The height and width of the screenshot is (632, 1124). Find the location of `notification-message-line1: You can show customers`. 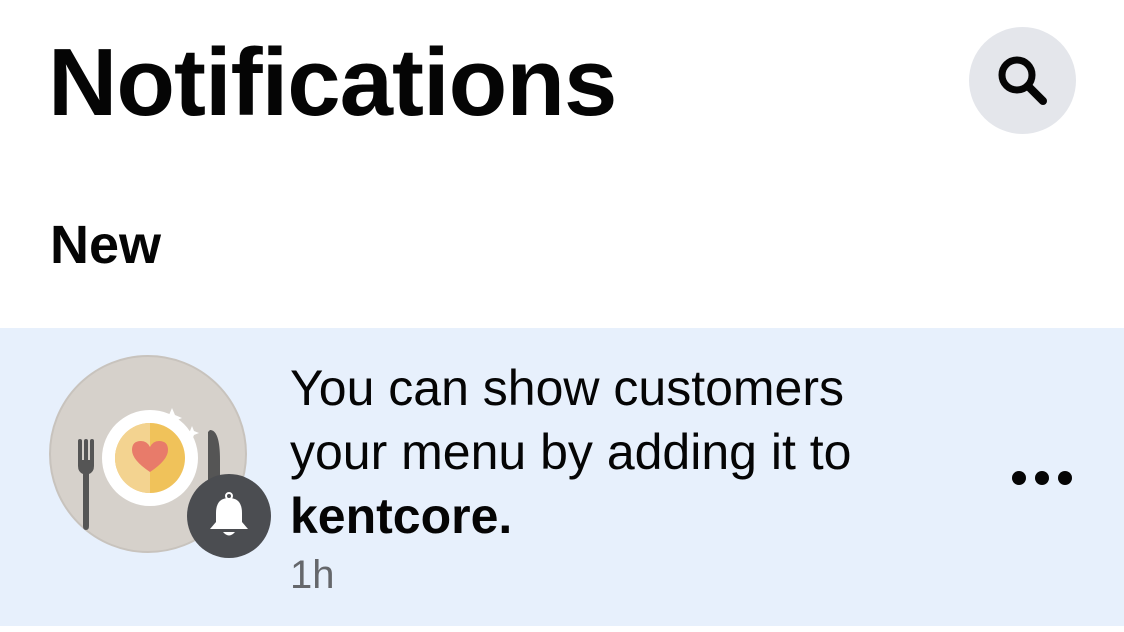

notification-message-line1: You can show customers is located at coordinates (567, 388).